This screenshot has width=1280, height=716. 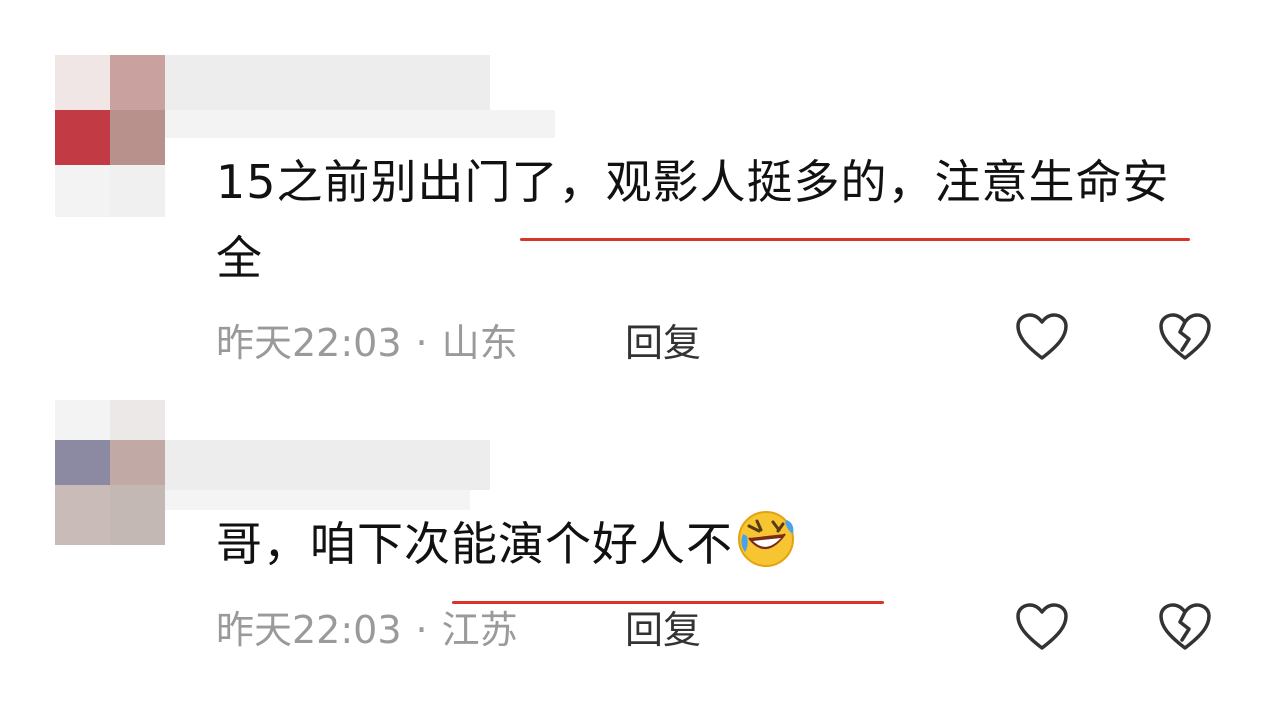 What do you see at coordinates (1042, 627) in the screenshot?
I see `heart-icon` at bounding box center [1042, 627].